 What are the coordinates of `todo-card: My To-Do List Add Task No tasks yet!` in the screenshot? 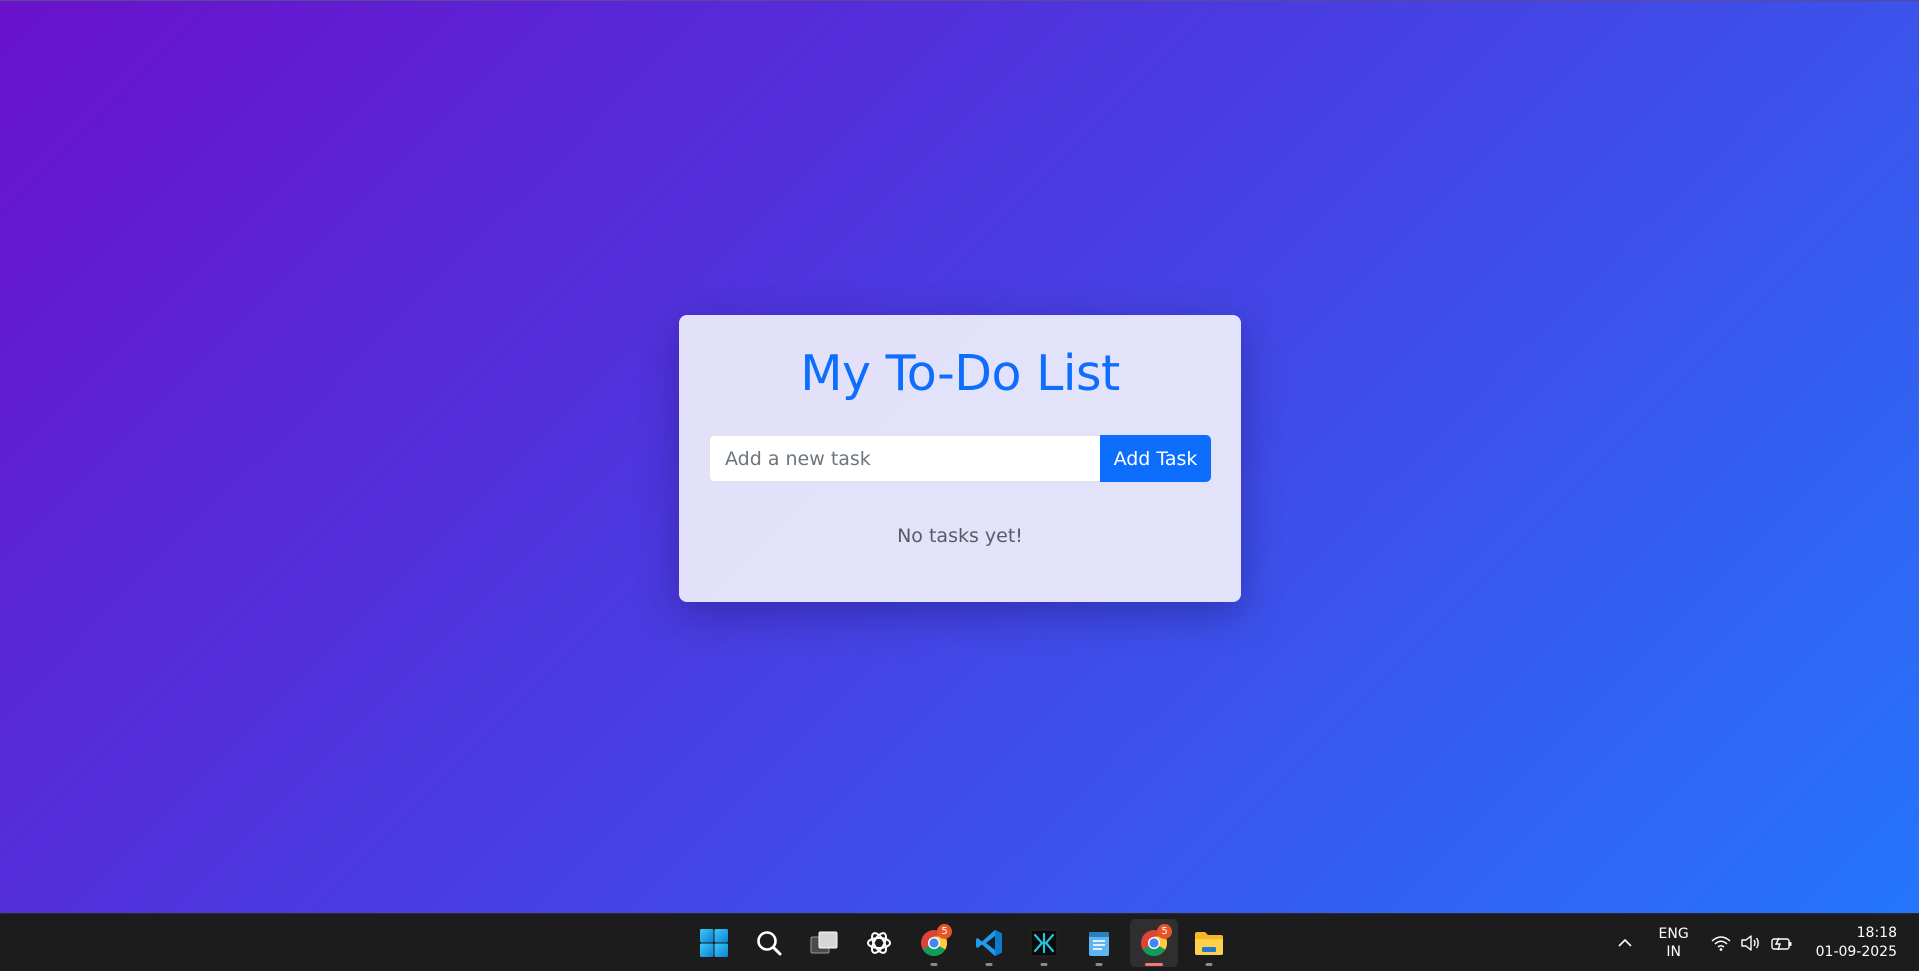 It's located at (960, 458).